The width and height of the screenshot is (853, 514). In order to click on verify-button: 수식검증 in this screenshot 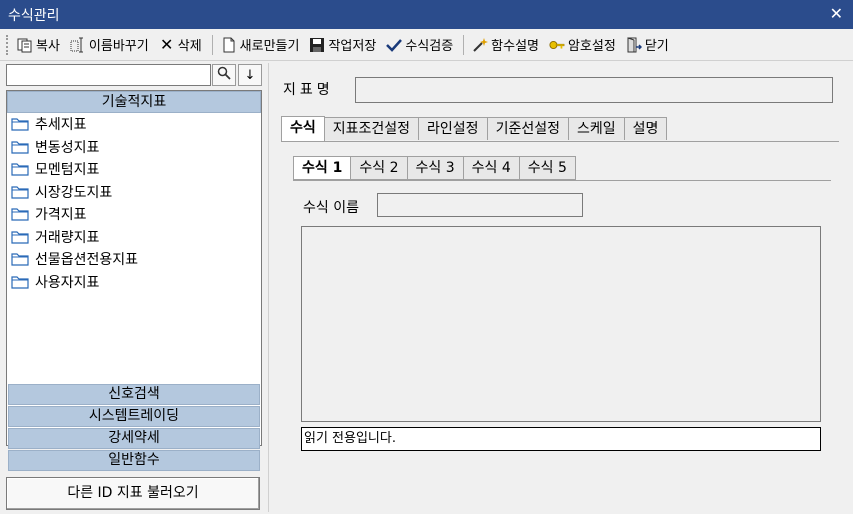, I will do `click(419, 45)`.